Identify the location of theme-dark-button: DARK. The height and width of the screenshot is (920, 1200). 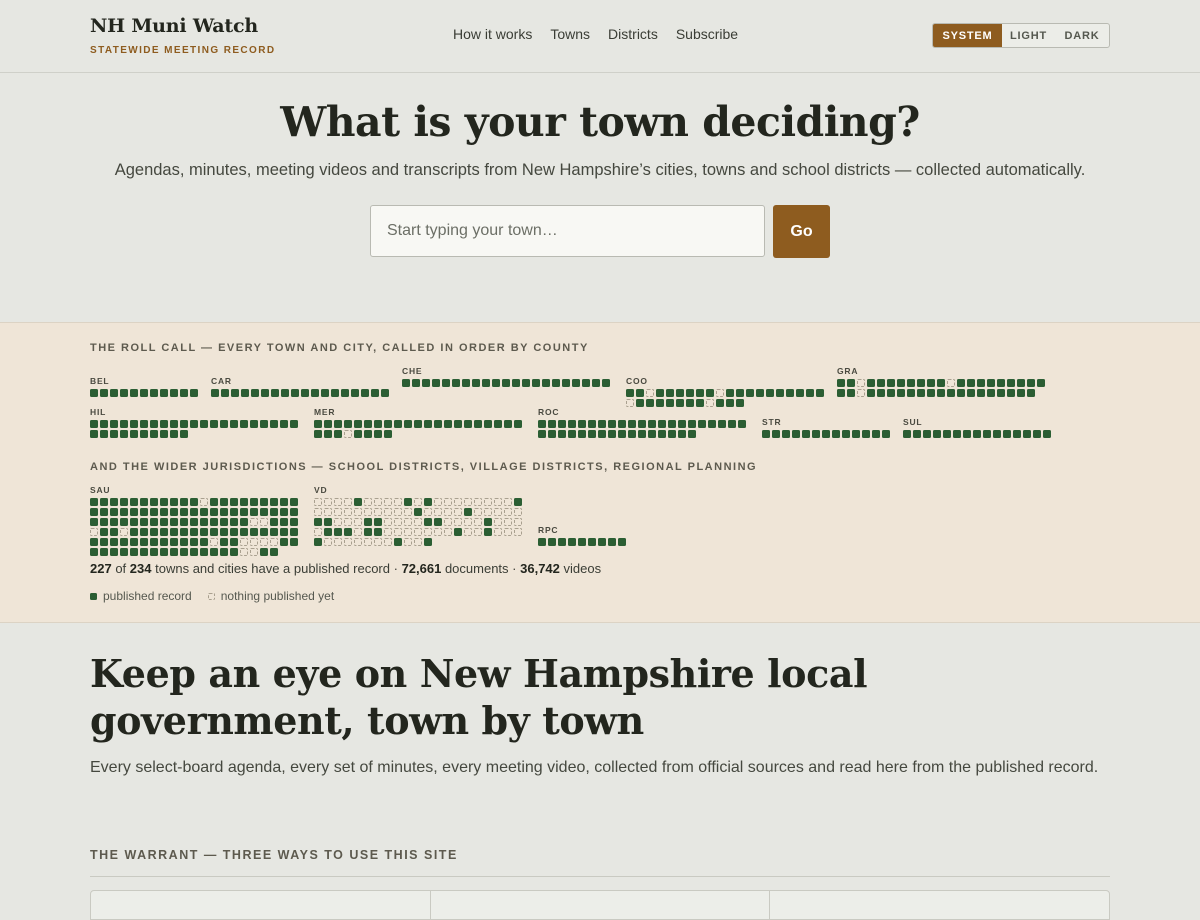
(1082, 35).